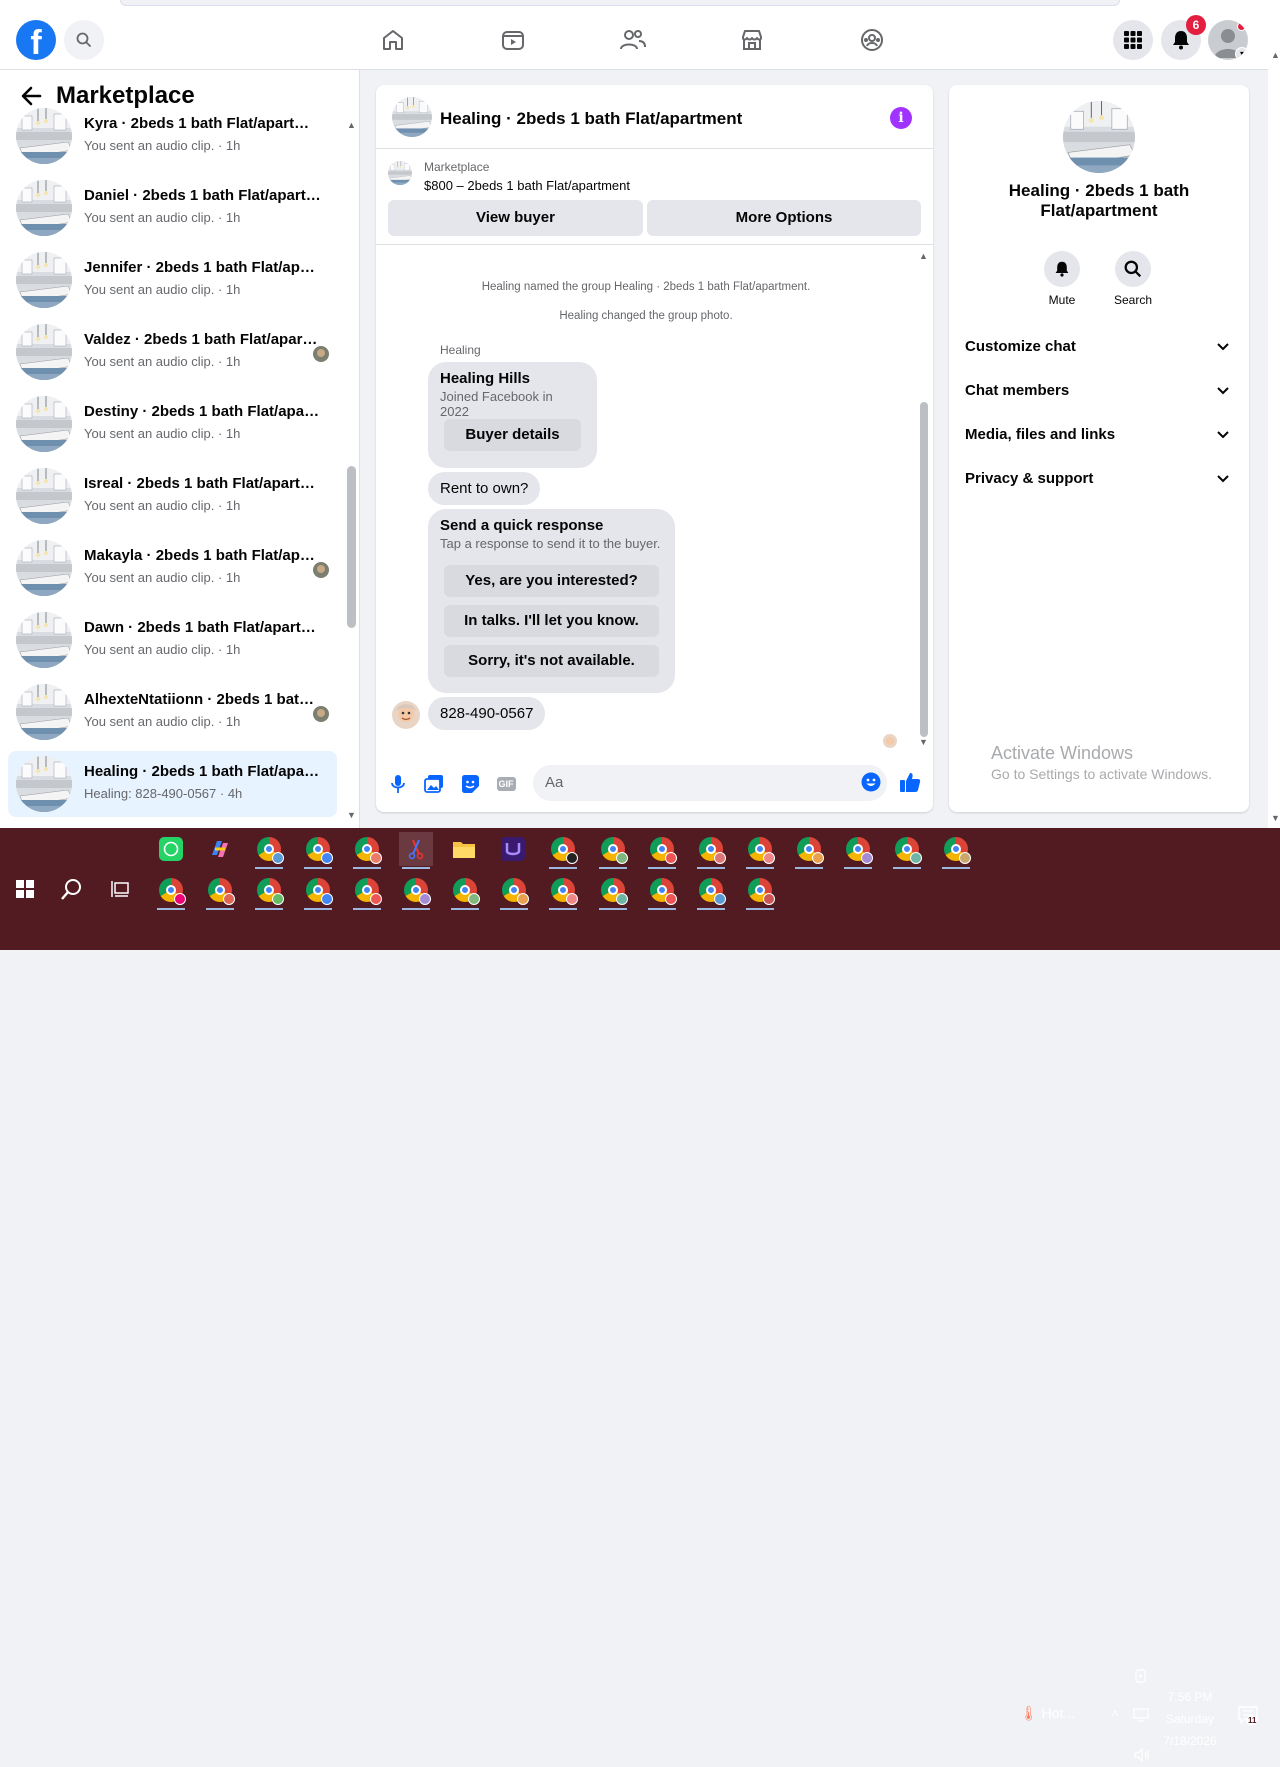  What do you see at coordinates (464, 849) in the screenshot?
I see `file-explorer-taskbar-button` at bounding box center [464, 849].